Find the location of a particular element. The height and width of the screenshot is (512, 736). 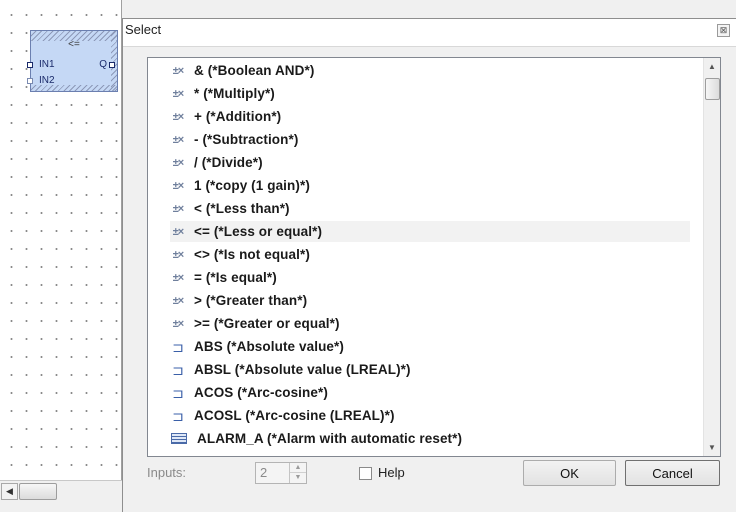

scroll-down-icon: ▼ is located at coordinates (712, 447).